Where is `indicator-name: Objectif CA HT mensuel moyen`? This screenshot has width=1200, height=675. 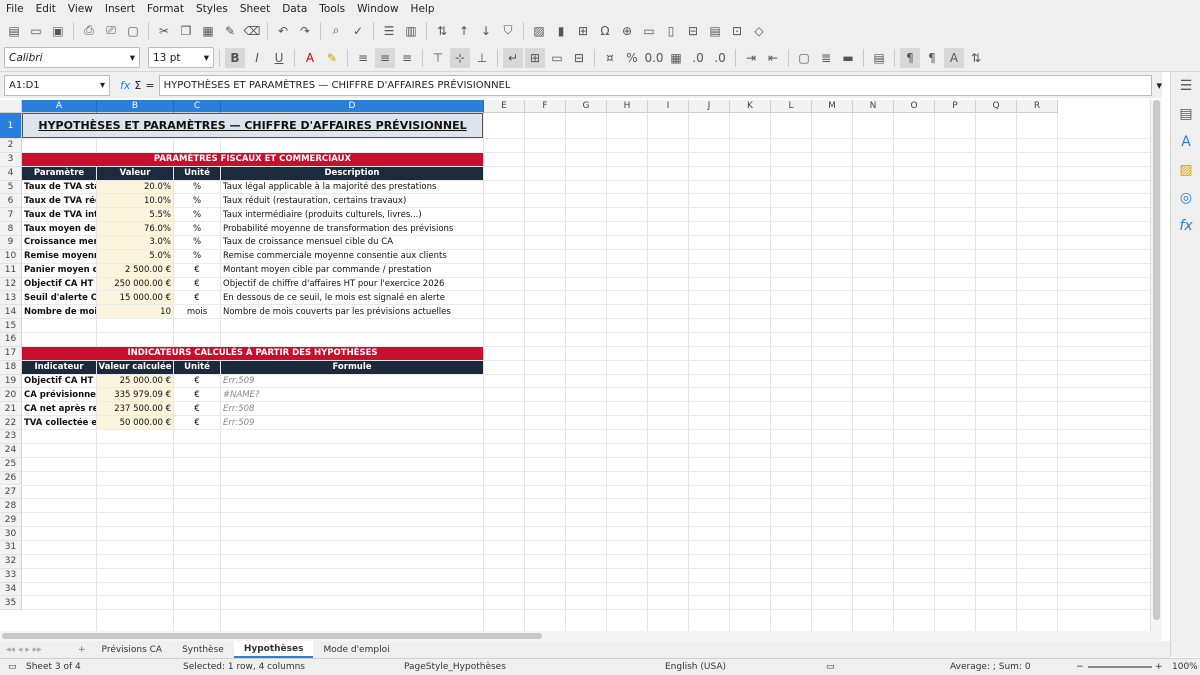
indicator-name: Objectif CA HT mensuel moyen is located at coordinates (59, 381).